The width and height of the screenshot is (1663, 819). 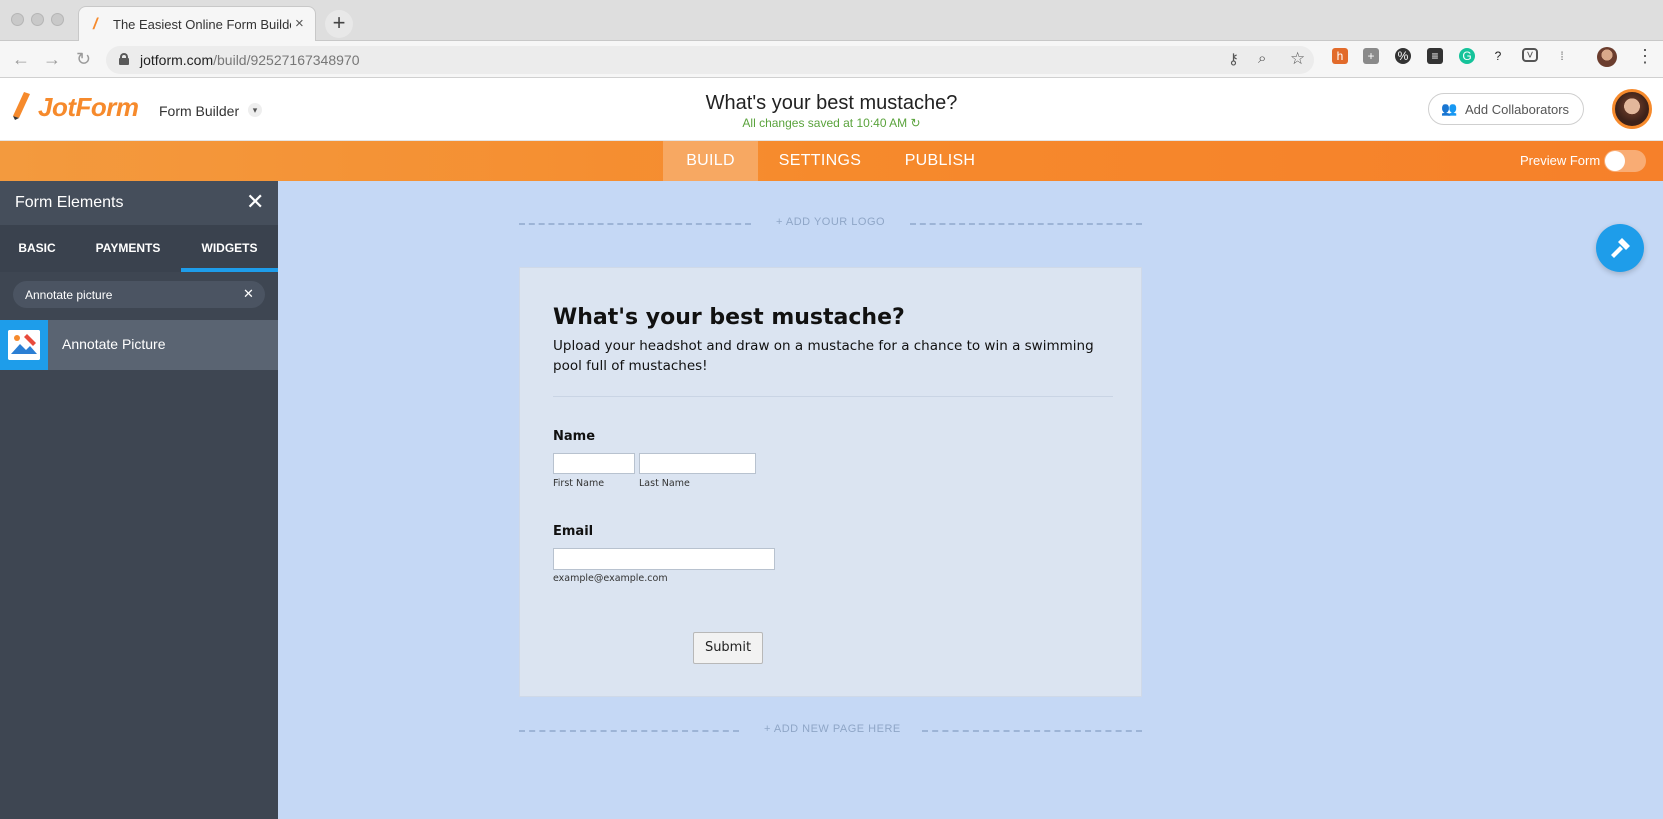 I want to click on forward-arrow-icon: →, so click(x=52, y=59).